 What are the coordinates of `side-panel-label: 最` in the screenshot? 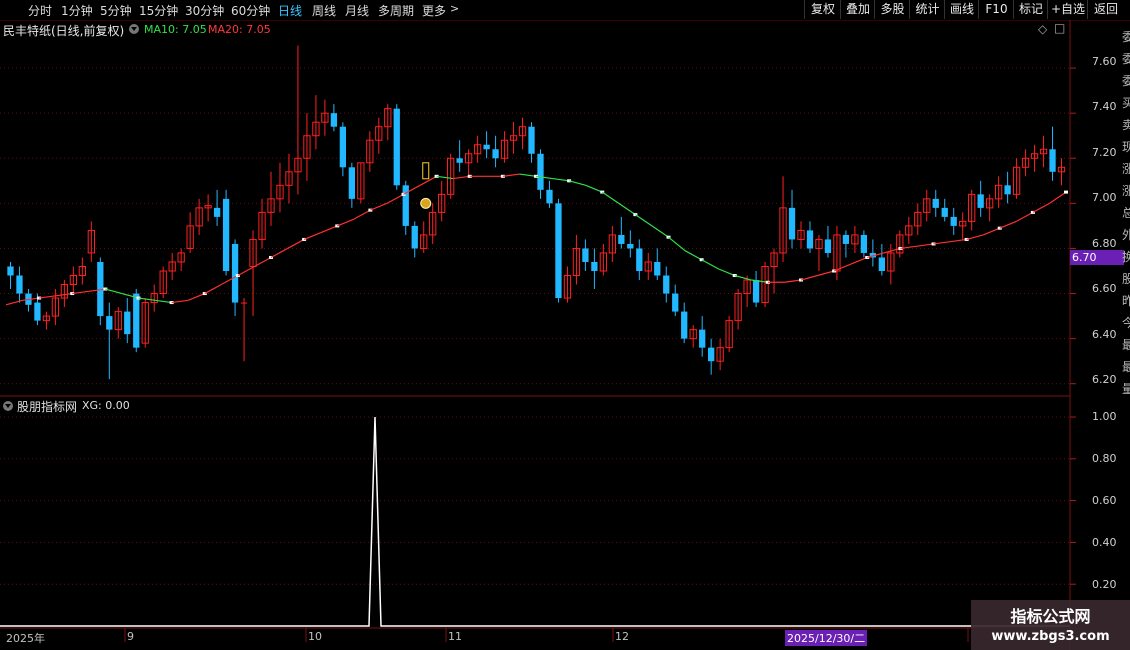 It's located at (1126, 367).